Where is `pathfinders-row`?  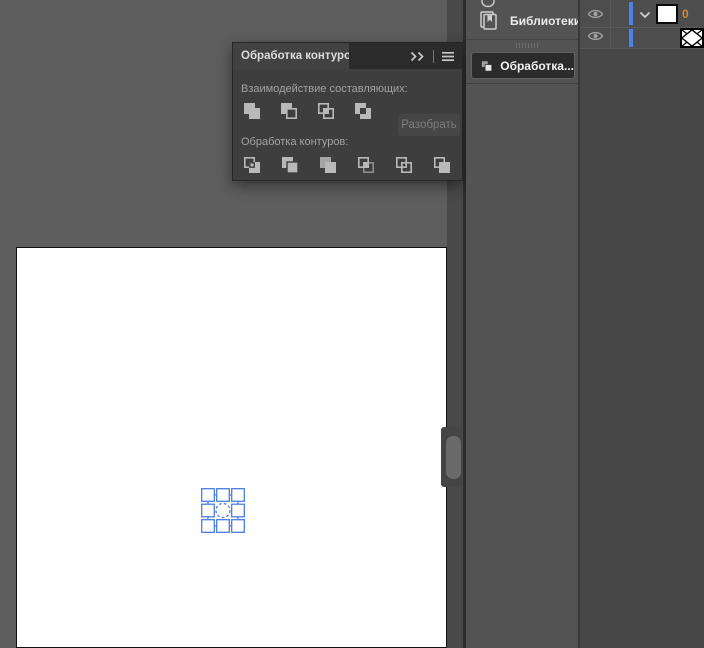 pathfinders-row is located at coordinates (351, 165).